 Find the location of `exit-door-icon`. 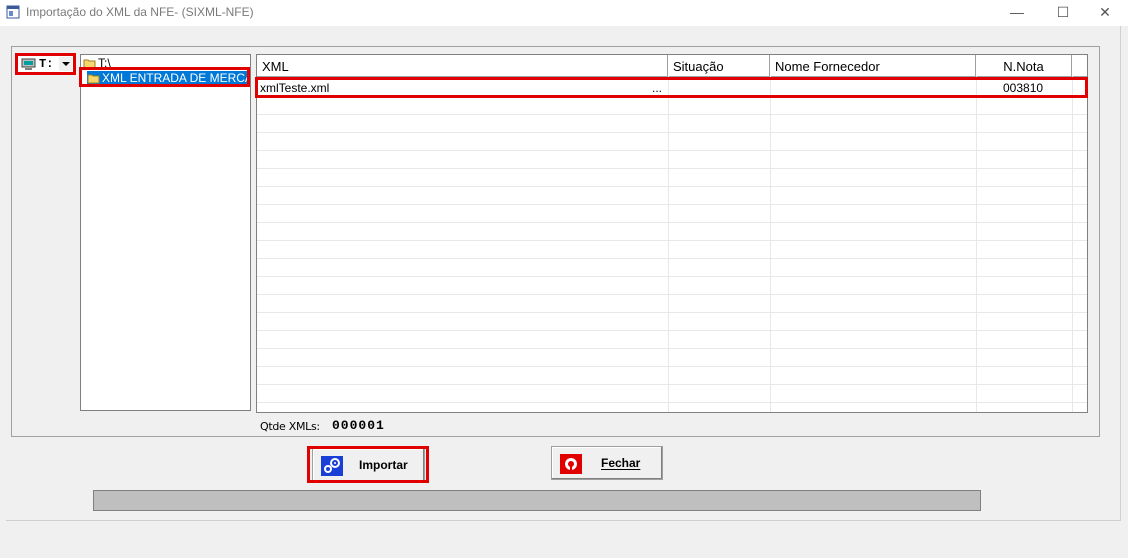

exit-door-icon is located at coordinates (571, 464).